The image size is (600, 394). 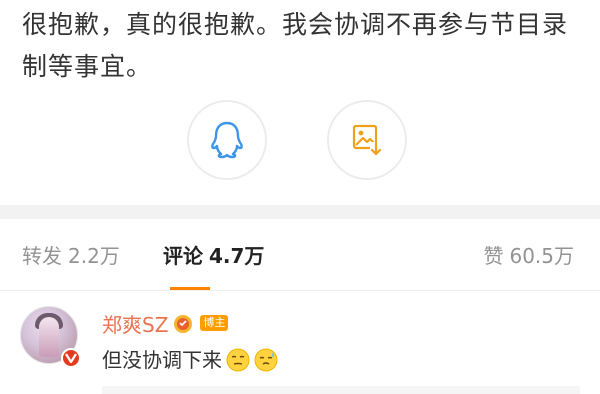 I want to click on fan-medal-icon, so click(x=183, y=324).